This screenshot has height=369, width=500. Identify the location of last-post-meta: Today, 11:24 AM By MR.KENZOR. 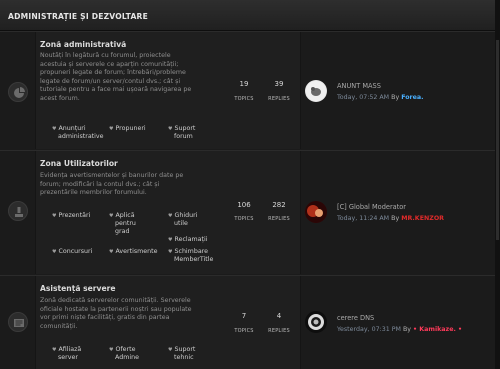
(391, 218).